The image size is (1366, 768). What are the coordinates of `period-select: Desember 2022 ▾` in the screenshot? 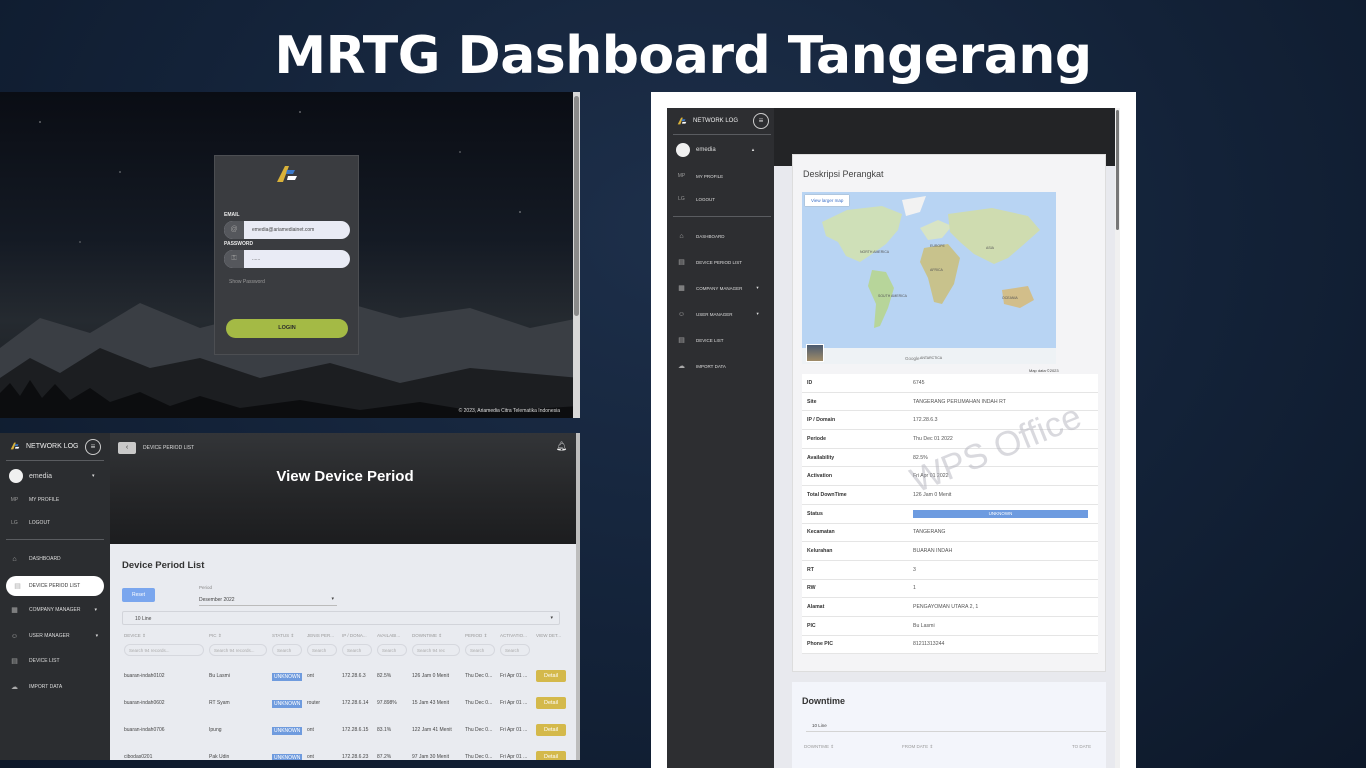 It's located at (268, 600).